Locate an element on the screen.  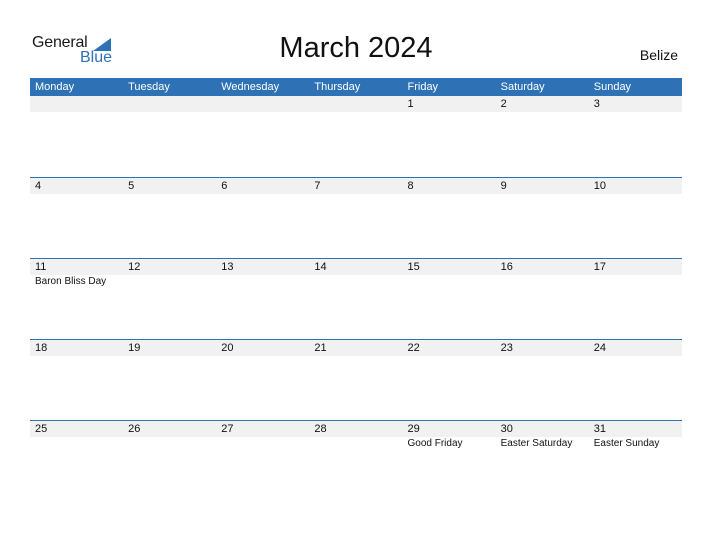
week-row: 18 19 20 21 22 23 24 is located at coordinates (356, 379).